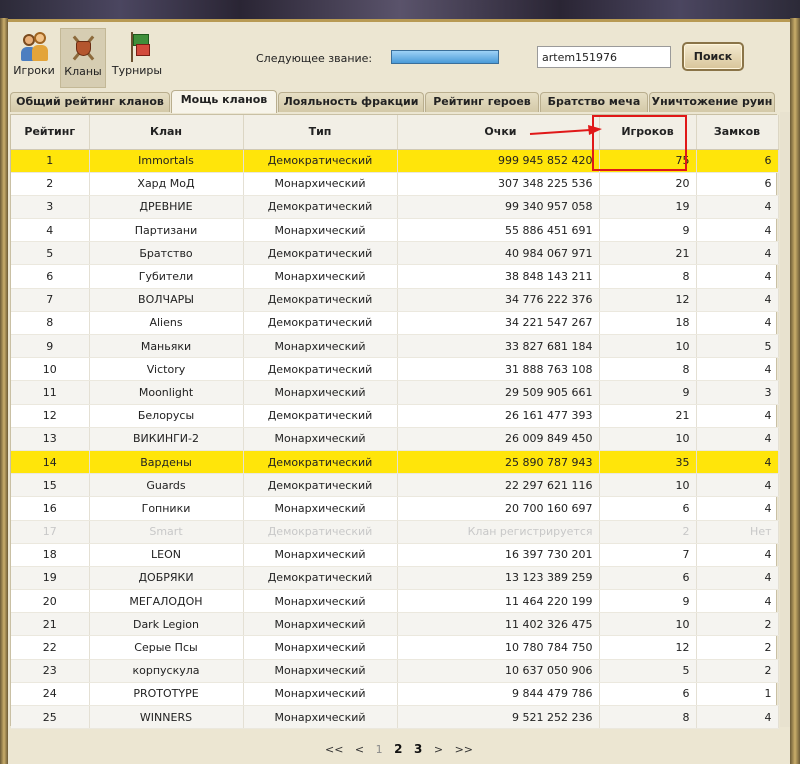 The height and width of the screenshot is (764, 800). What do you see at coordinates (712, 102) in the screenshot?
I see `tab-ruin-destruction: Уничтожение руин` at bounding box center [712, 102].